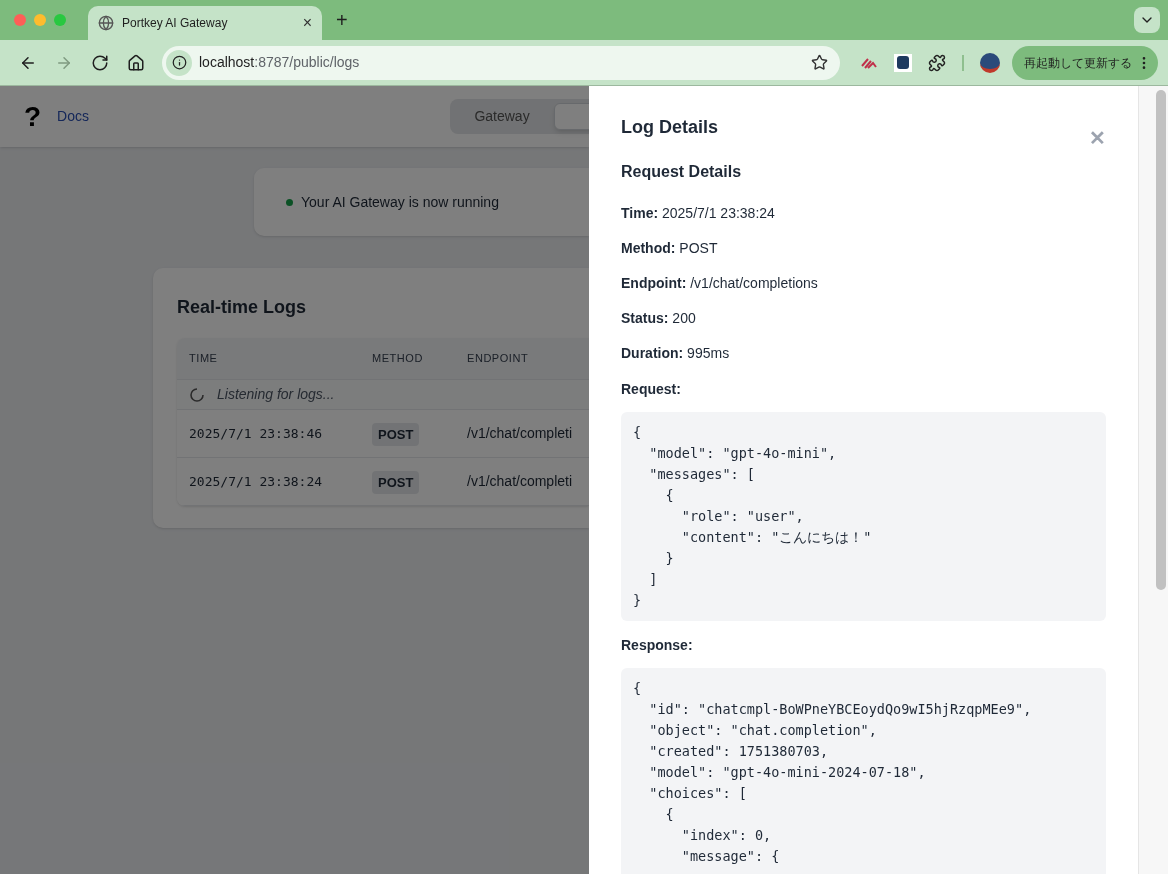 This screenshot has height=874, width=1168. I want to click on time-cell-text: 2025/7/1 23:38:24, so click(256, 481).